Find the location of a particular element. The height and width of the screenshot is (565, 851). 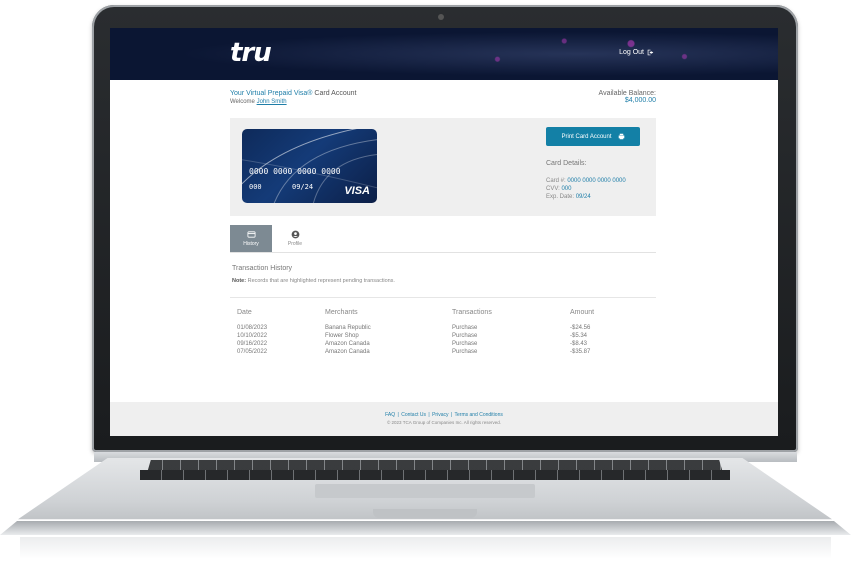

logout-icon is located at coordinates (650, 52).